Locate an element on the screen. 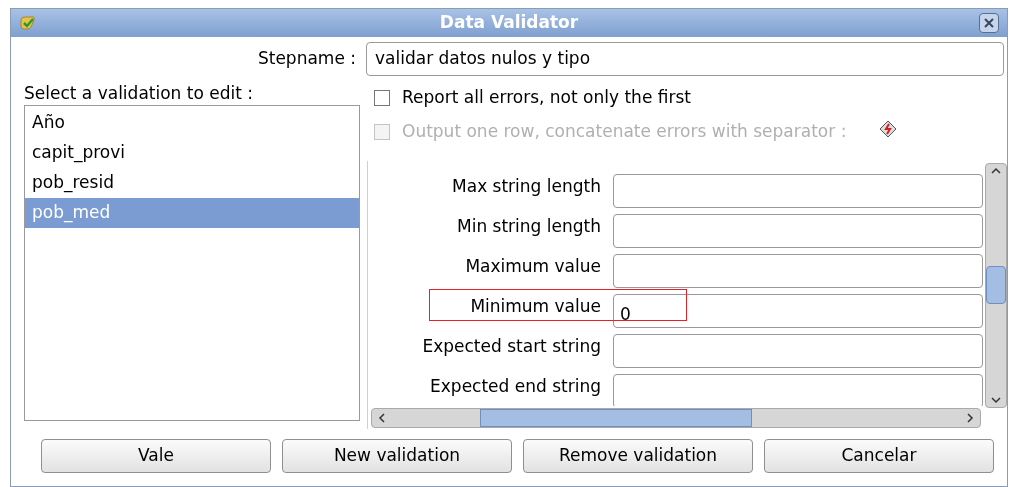 The image size is (1011, 487). close-button is located at coordinates (989, 23).